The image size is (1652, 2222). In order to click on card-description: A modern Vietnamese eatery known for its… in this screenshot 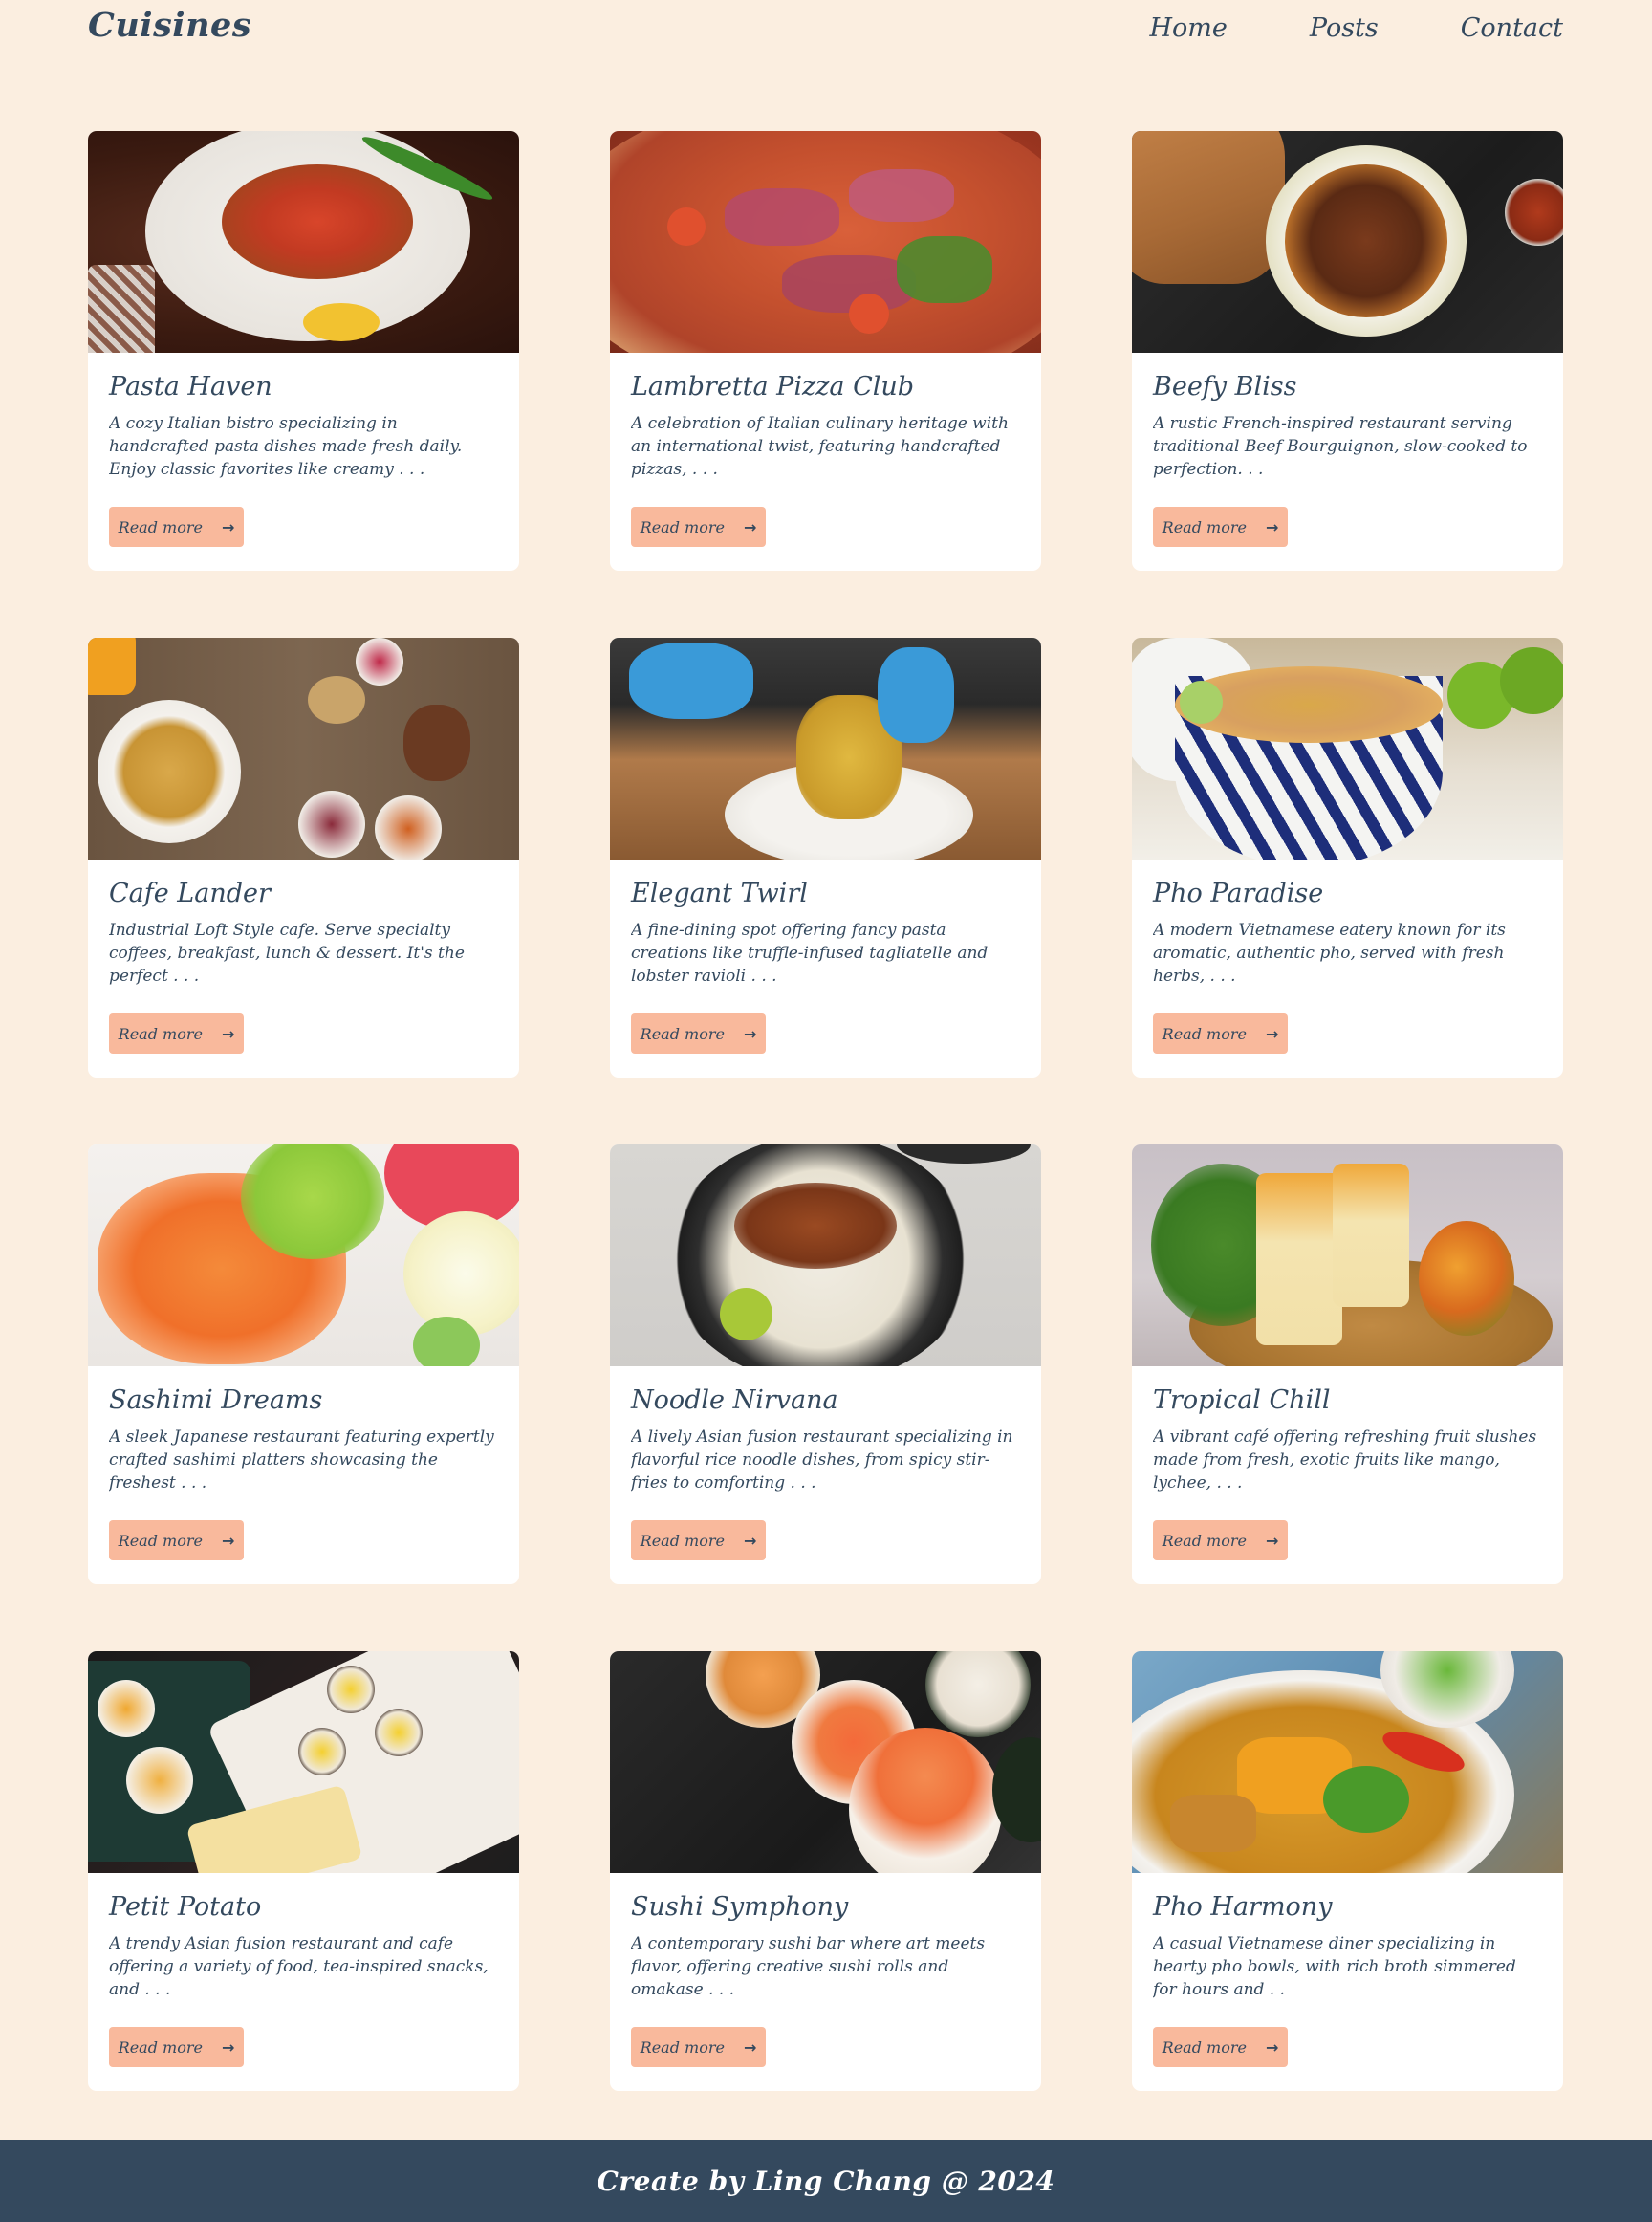, I will do `click(1329, 954)`.